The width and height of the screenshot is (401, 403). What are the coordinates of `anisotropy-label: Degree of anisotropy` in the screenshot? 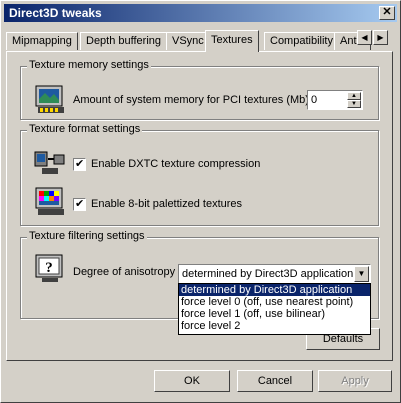 It's located at (124, 272).